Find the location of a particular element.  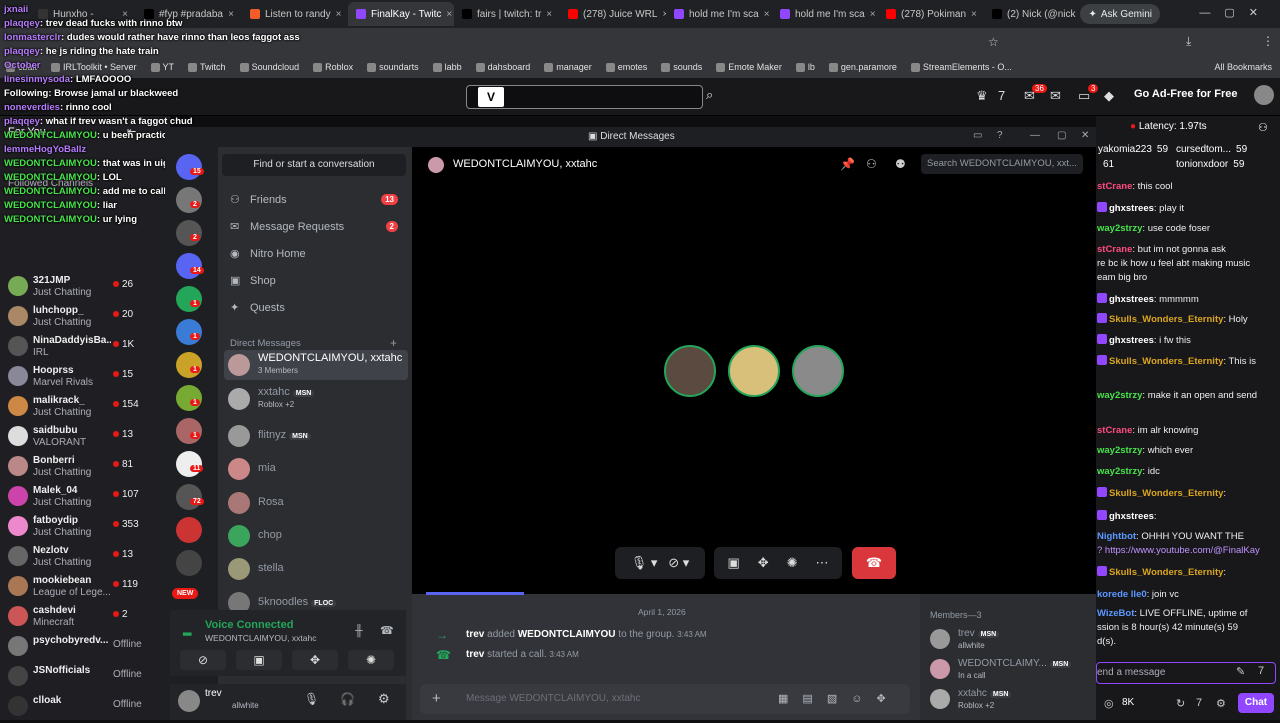

add-dm-icon: + is located at coordinates (393, 343).